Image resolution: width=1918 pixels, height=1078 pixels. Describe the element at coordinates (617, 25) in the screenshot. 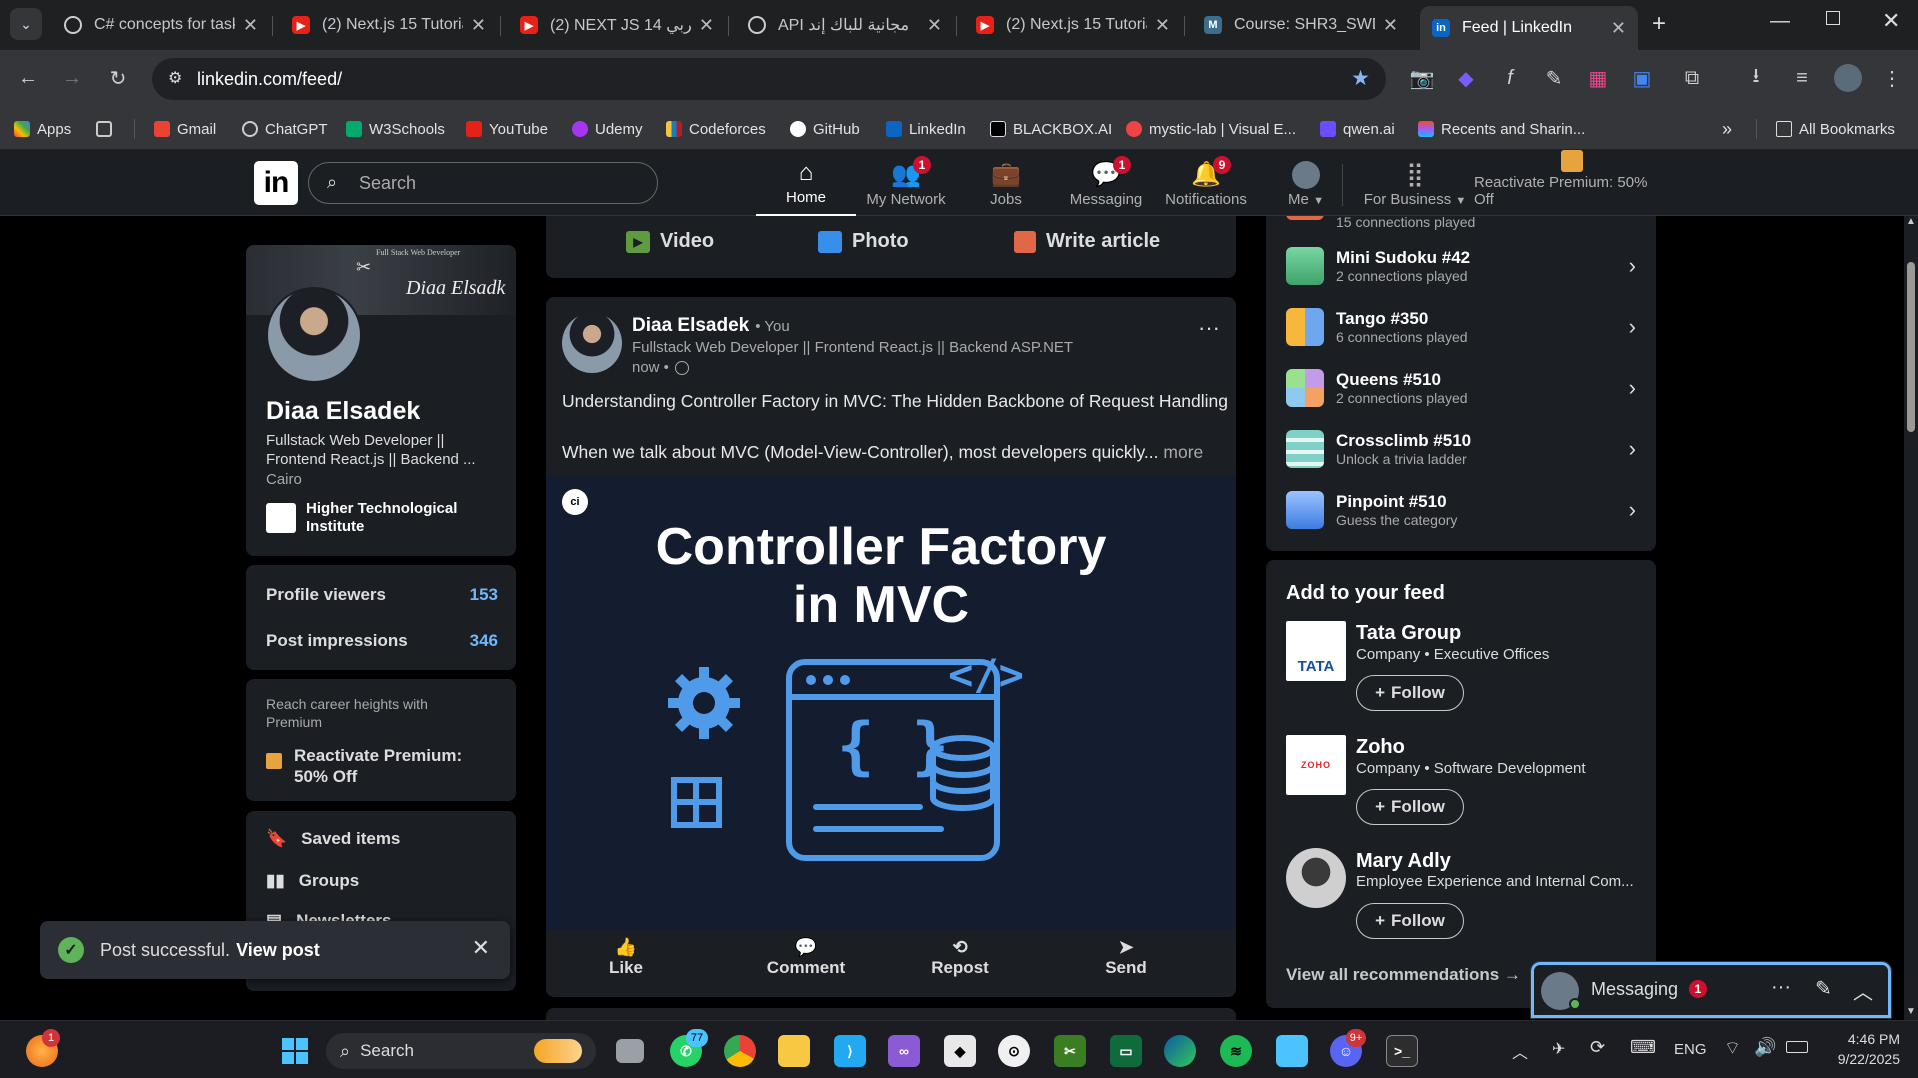

I see `browser-tab: ▶ (2) NEXT JS 14 العربي ✕` at that location.